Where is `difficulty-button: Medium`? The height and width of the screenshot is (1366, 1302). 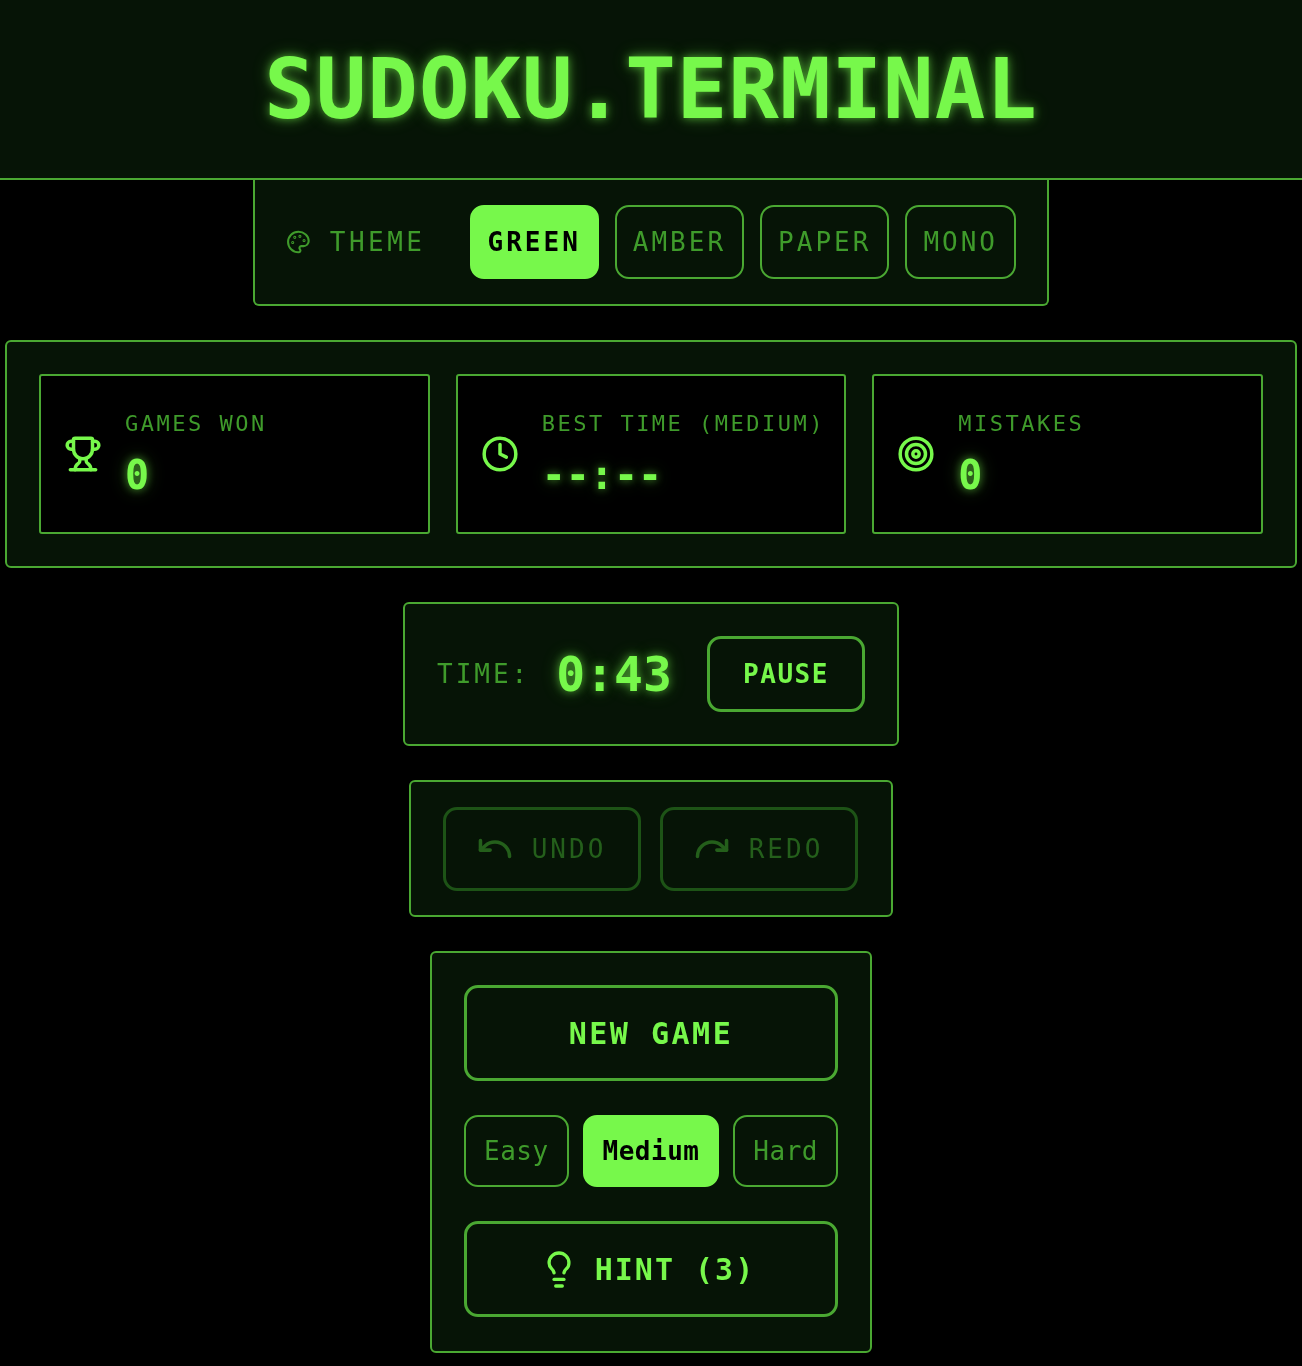 difficulty-button: Medium is located at coordinates (651, 1151).